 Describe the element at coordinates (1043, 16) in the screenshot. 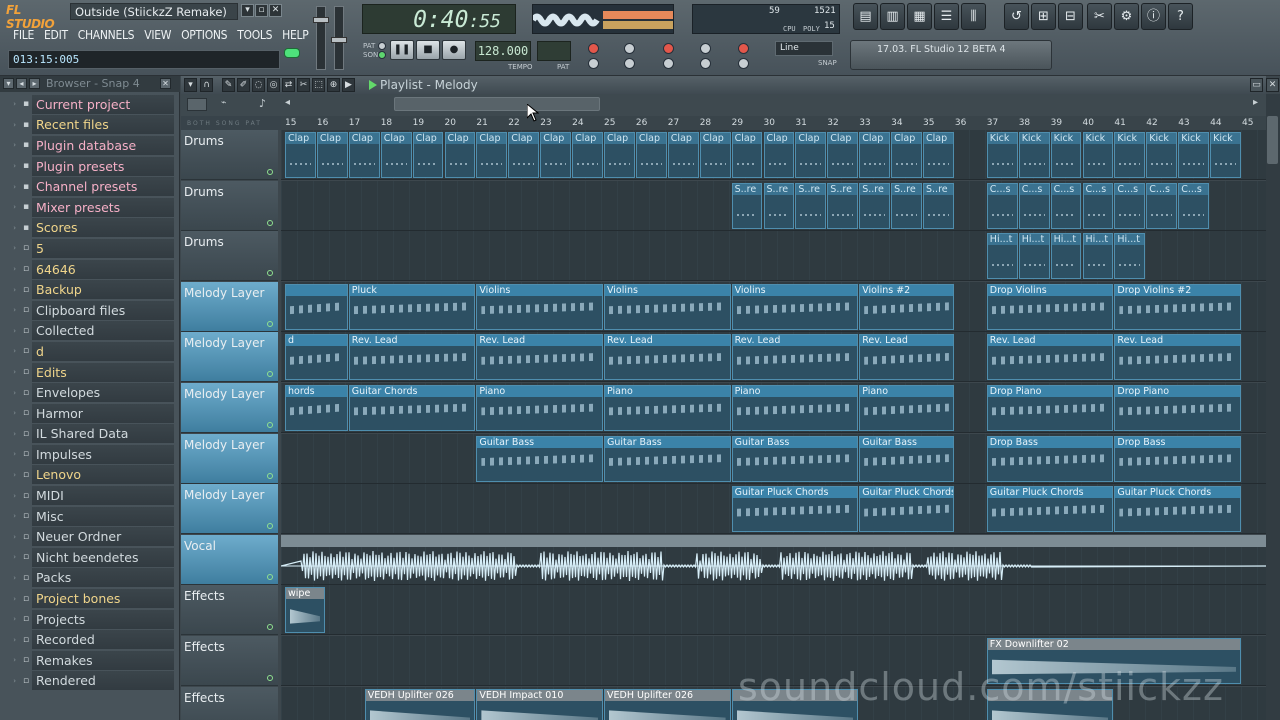

I see `save-icon: ⊞` at that location.